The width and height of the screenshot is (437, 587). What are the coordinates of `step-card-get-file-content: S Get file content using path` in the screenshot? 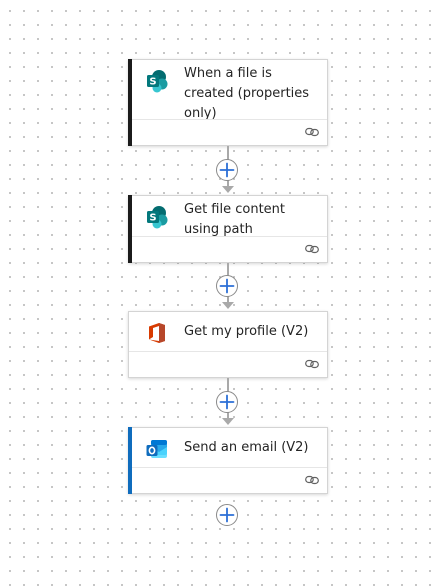 It's located at (228, 229).